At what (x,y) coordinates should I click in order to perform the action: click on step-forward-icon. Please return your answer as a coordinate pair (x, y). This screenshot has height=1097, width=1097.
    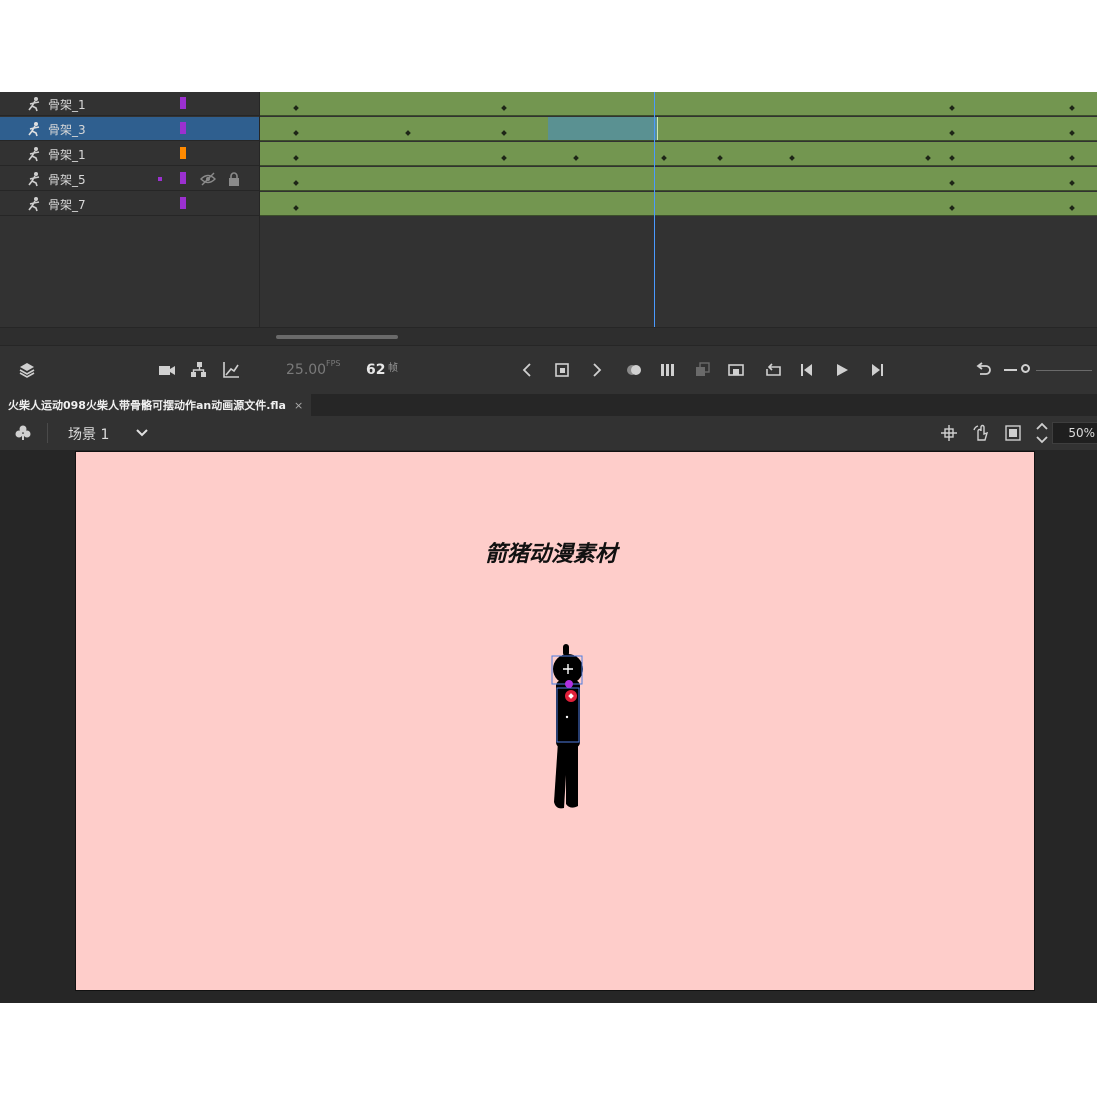
    Looking at the image, I should click on (876, 370).